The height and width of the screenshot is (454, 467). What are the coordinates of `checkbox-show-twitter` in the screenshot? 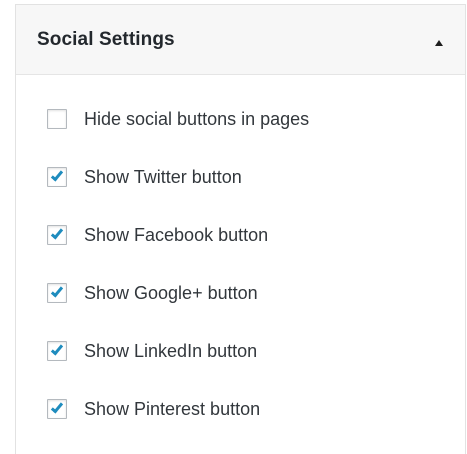 It's located at (57, 177).